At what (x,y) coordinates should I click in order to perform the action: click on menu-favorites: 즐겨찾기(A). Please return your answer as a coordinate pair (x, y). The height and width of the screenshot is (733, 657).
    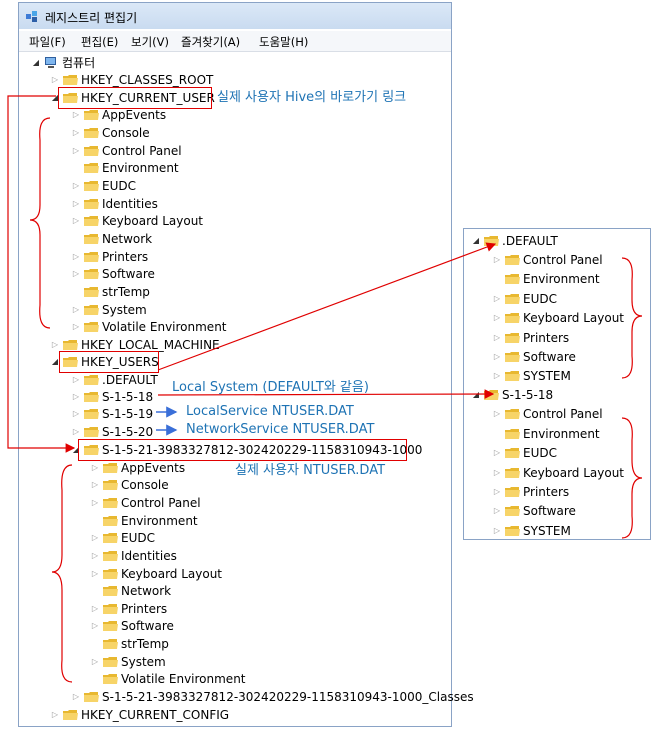
    Looking at the image, I should click on (210, 42).